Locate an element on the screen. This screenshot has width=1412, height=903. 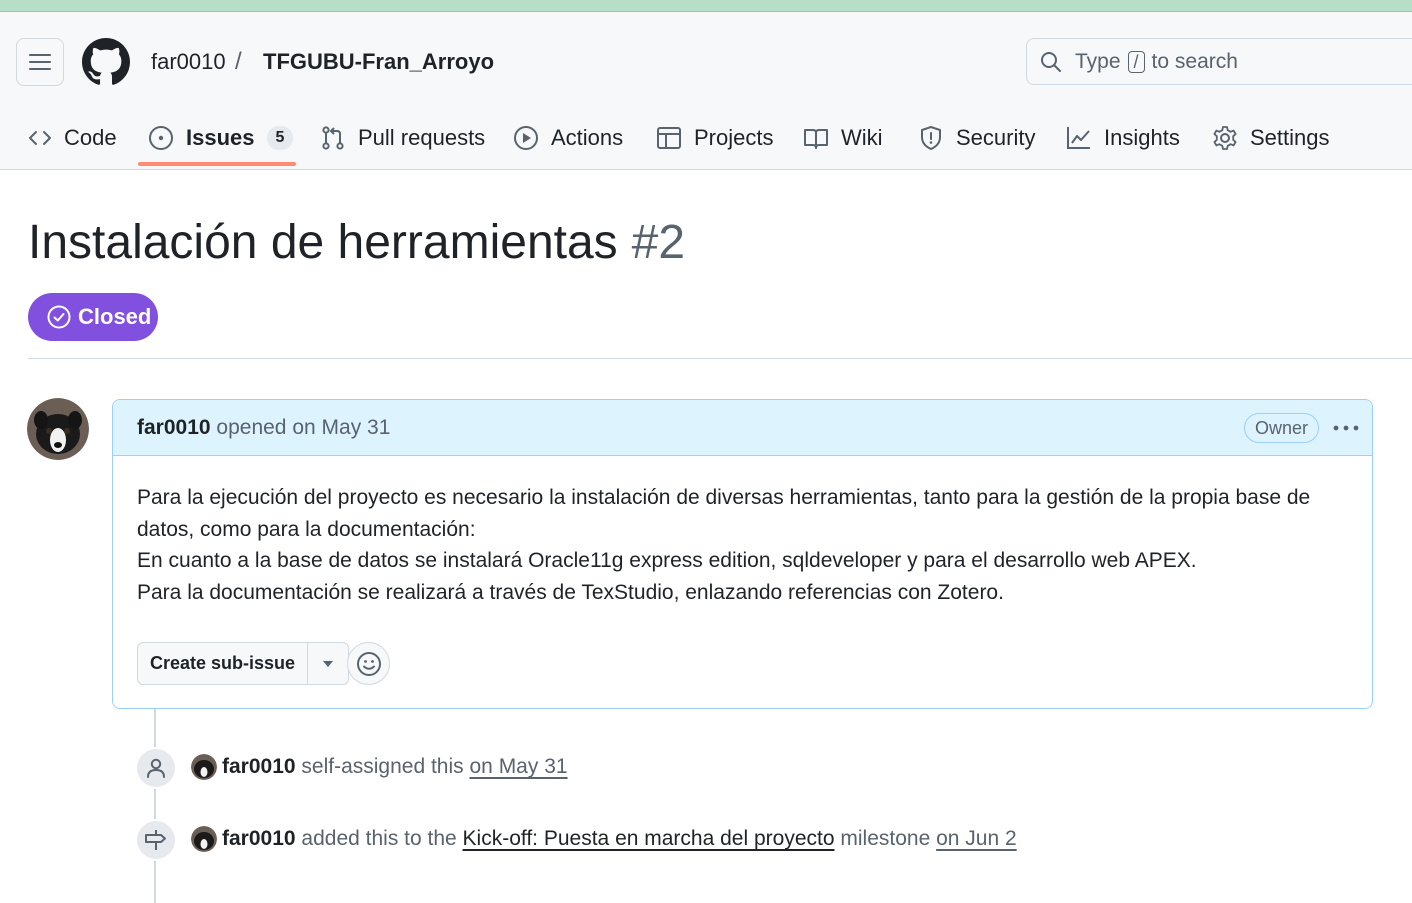
timeline-event-text: self-assigned this is located at coordinates (382, 766).